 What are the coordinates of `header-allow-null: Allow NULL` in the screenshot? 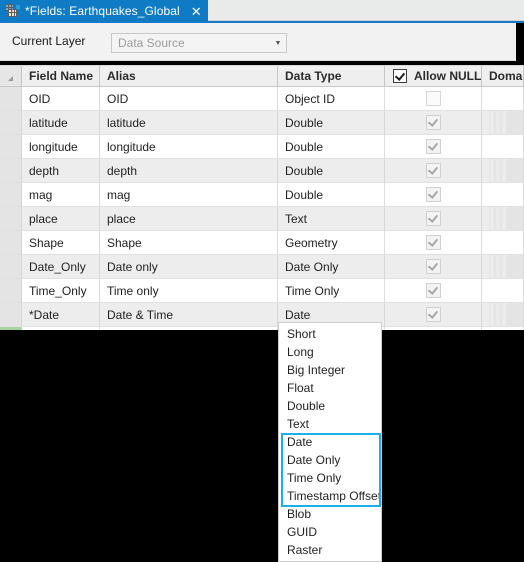 It's located at (433, 76).